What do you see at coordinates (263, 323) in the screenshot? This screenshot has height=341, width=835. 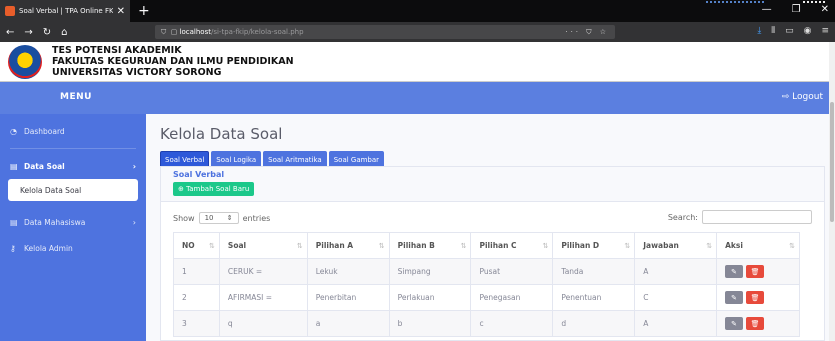 I see `cell-soal: q` at bounding box center [263, 323].